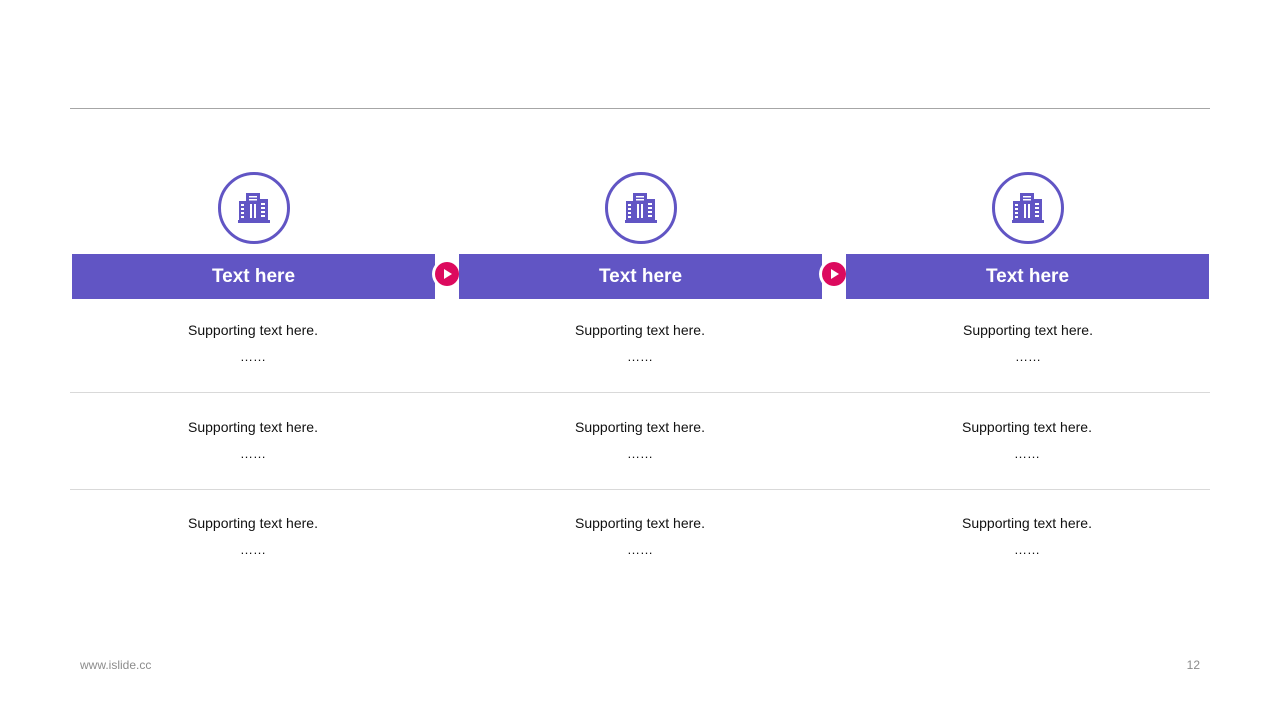 This screenshot has height=720, width=1280. What do you see at coordinates (640, 276) in the screenshot?
I see `column-header-2: Text here` at bounding box center [640, 276].